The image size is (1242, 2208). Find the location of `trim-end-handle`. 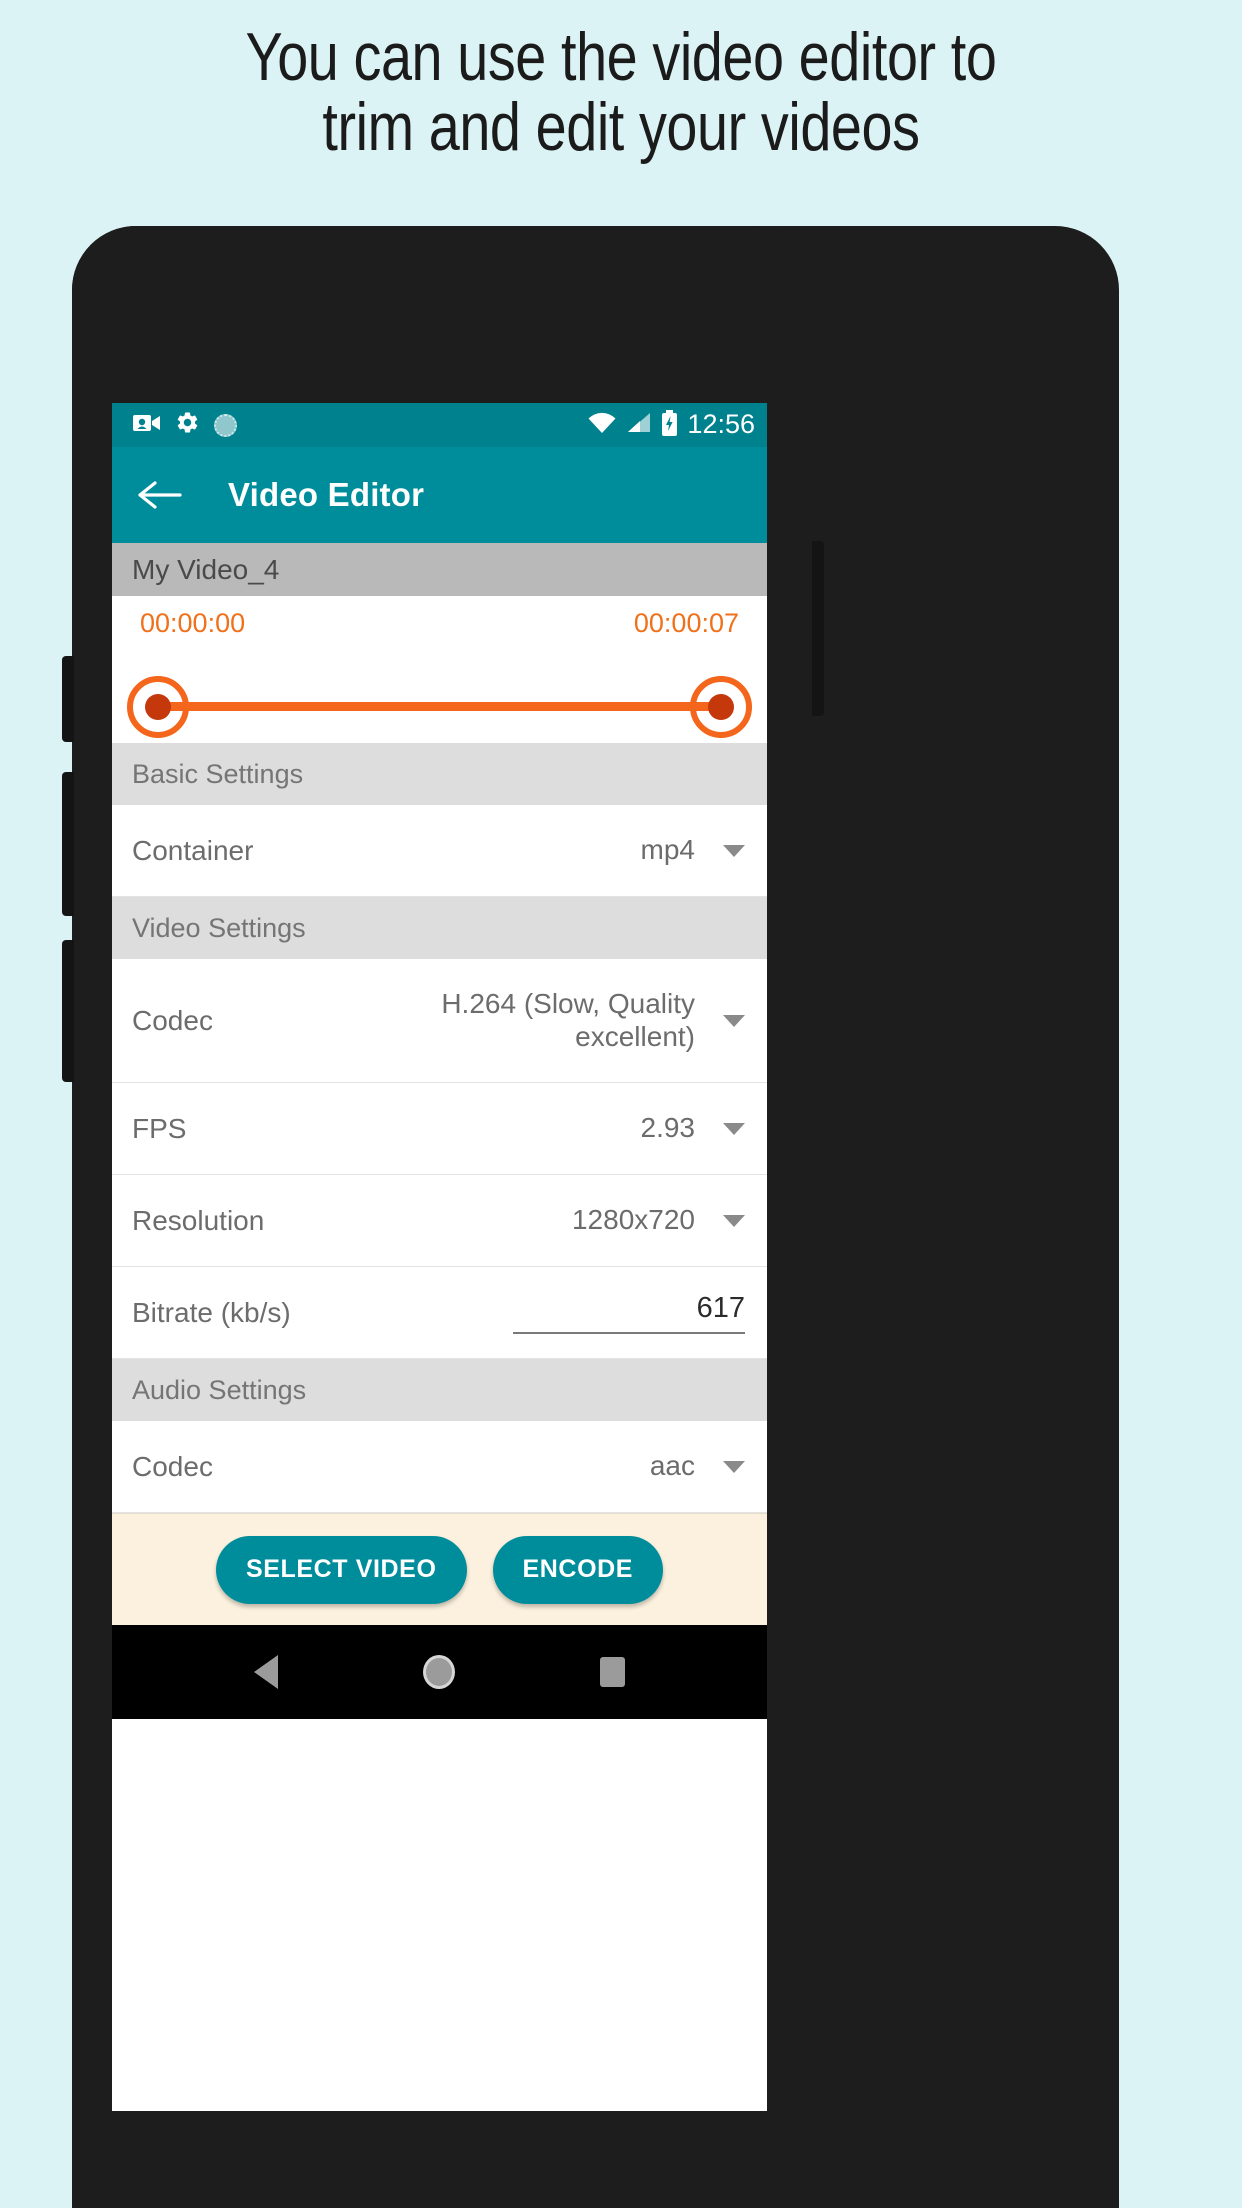

trim-end-handle is located at coordinates (721, 707).